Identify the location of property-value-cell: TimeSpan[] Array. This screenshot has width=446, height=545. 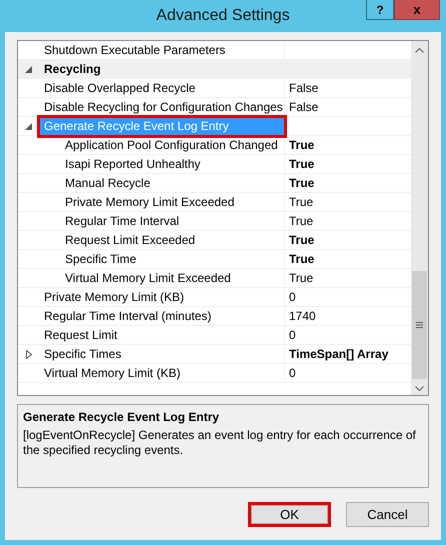
(348, 354).